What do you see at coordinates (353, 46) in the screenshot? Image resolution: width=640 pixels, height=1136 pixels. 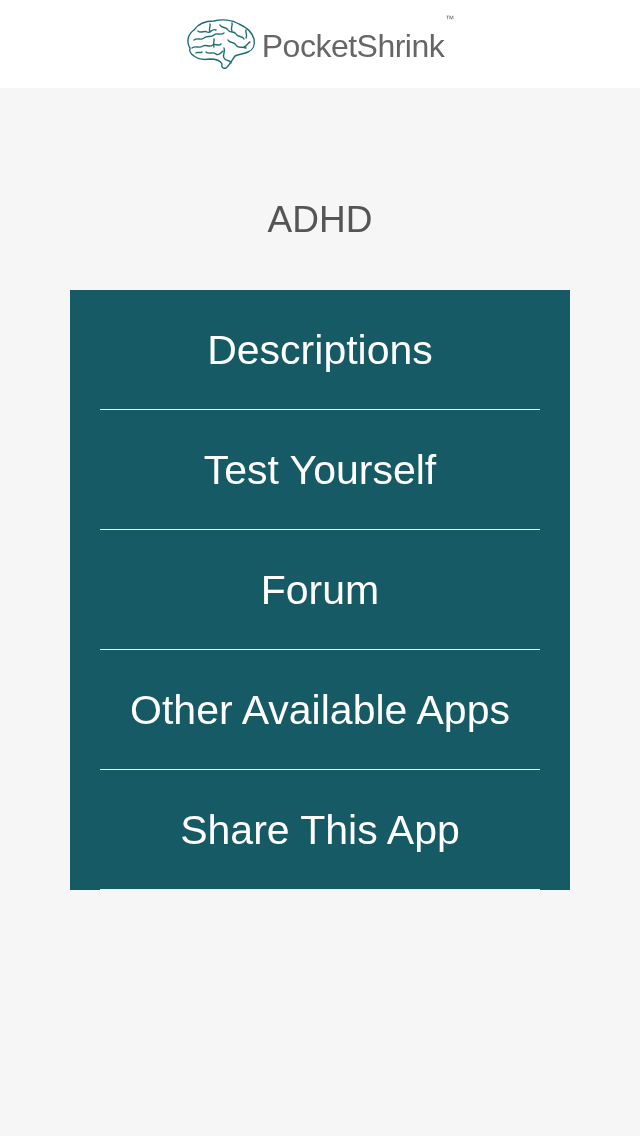 I see `logo-wordmark: PocketShrink` at bounding box center [353, 46].